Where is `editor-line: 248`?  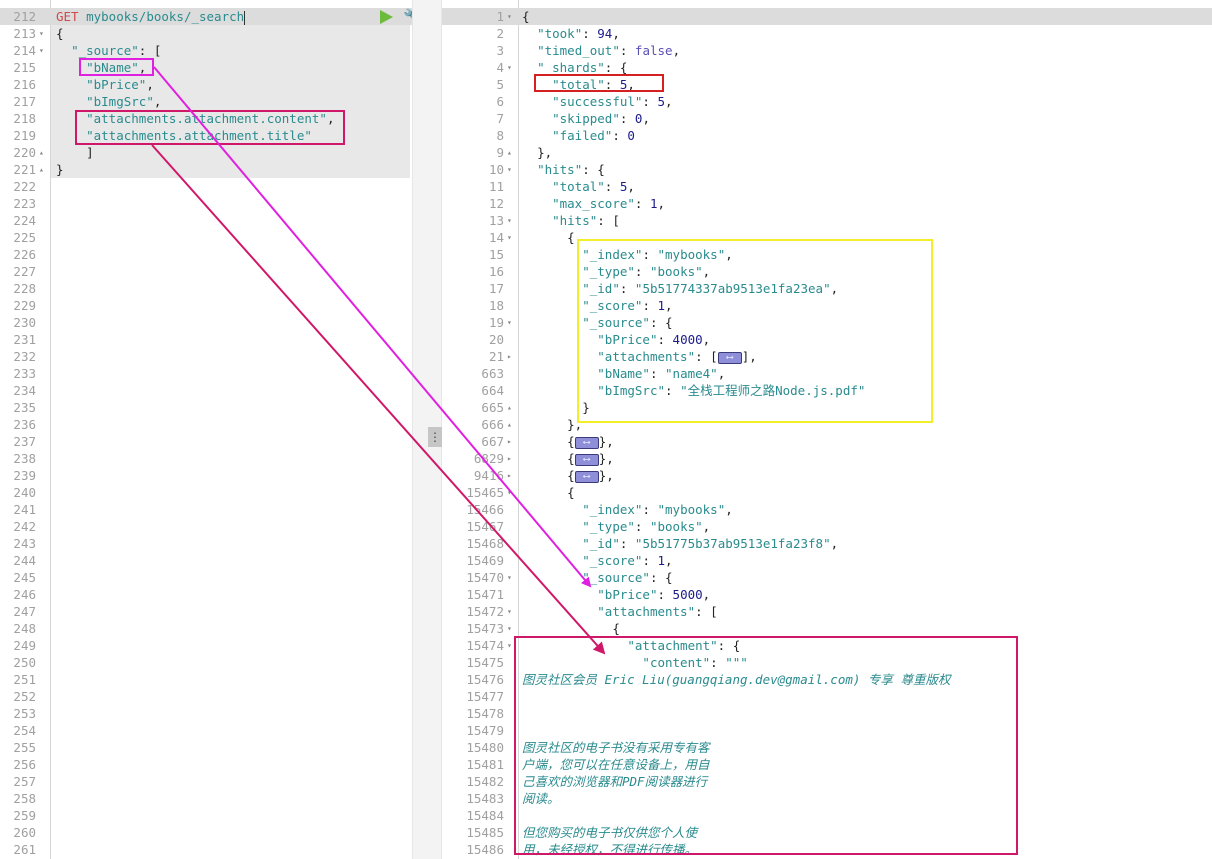
editor-line: 248 is located at coordinates (206, 628).